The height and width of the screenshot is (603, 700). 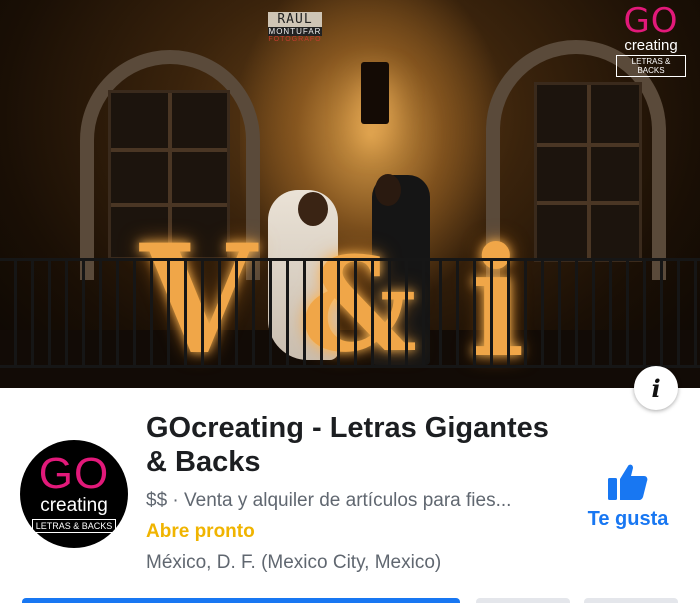 What do you see at coordinates (628, 482) in the screenshot?
I see `thumbs-up-icon` at bounding box center [628, 482].